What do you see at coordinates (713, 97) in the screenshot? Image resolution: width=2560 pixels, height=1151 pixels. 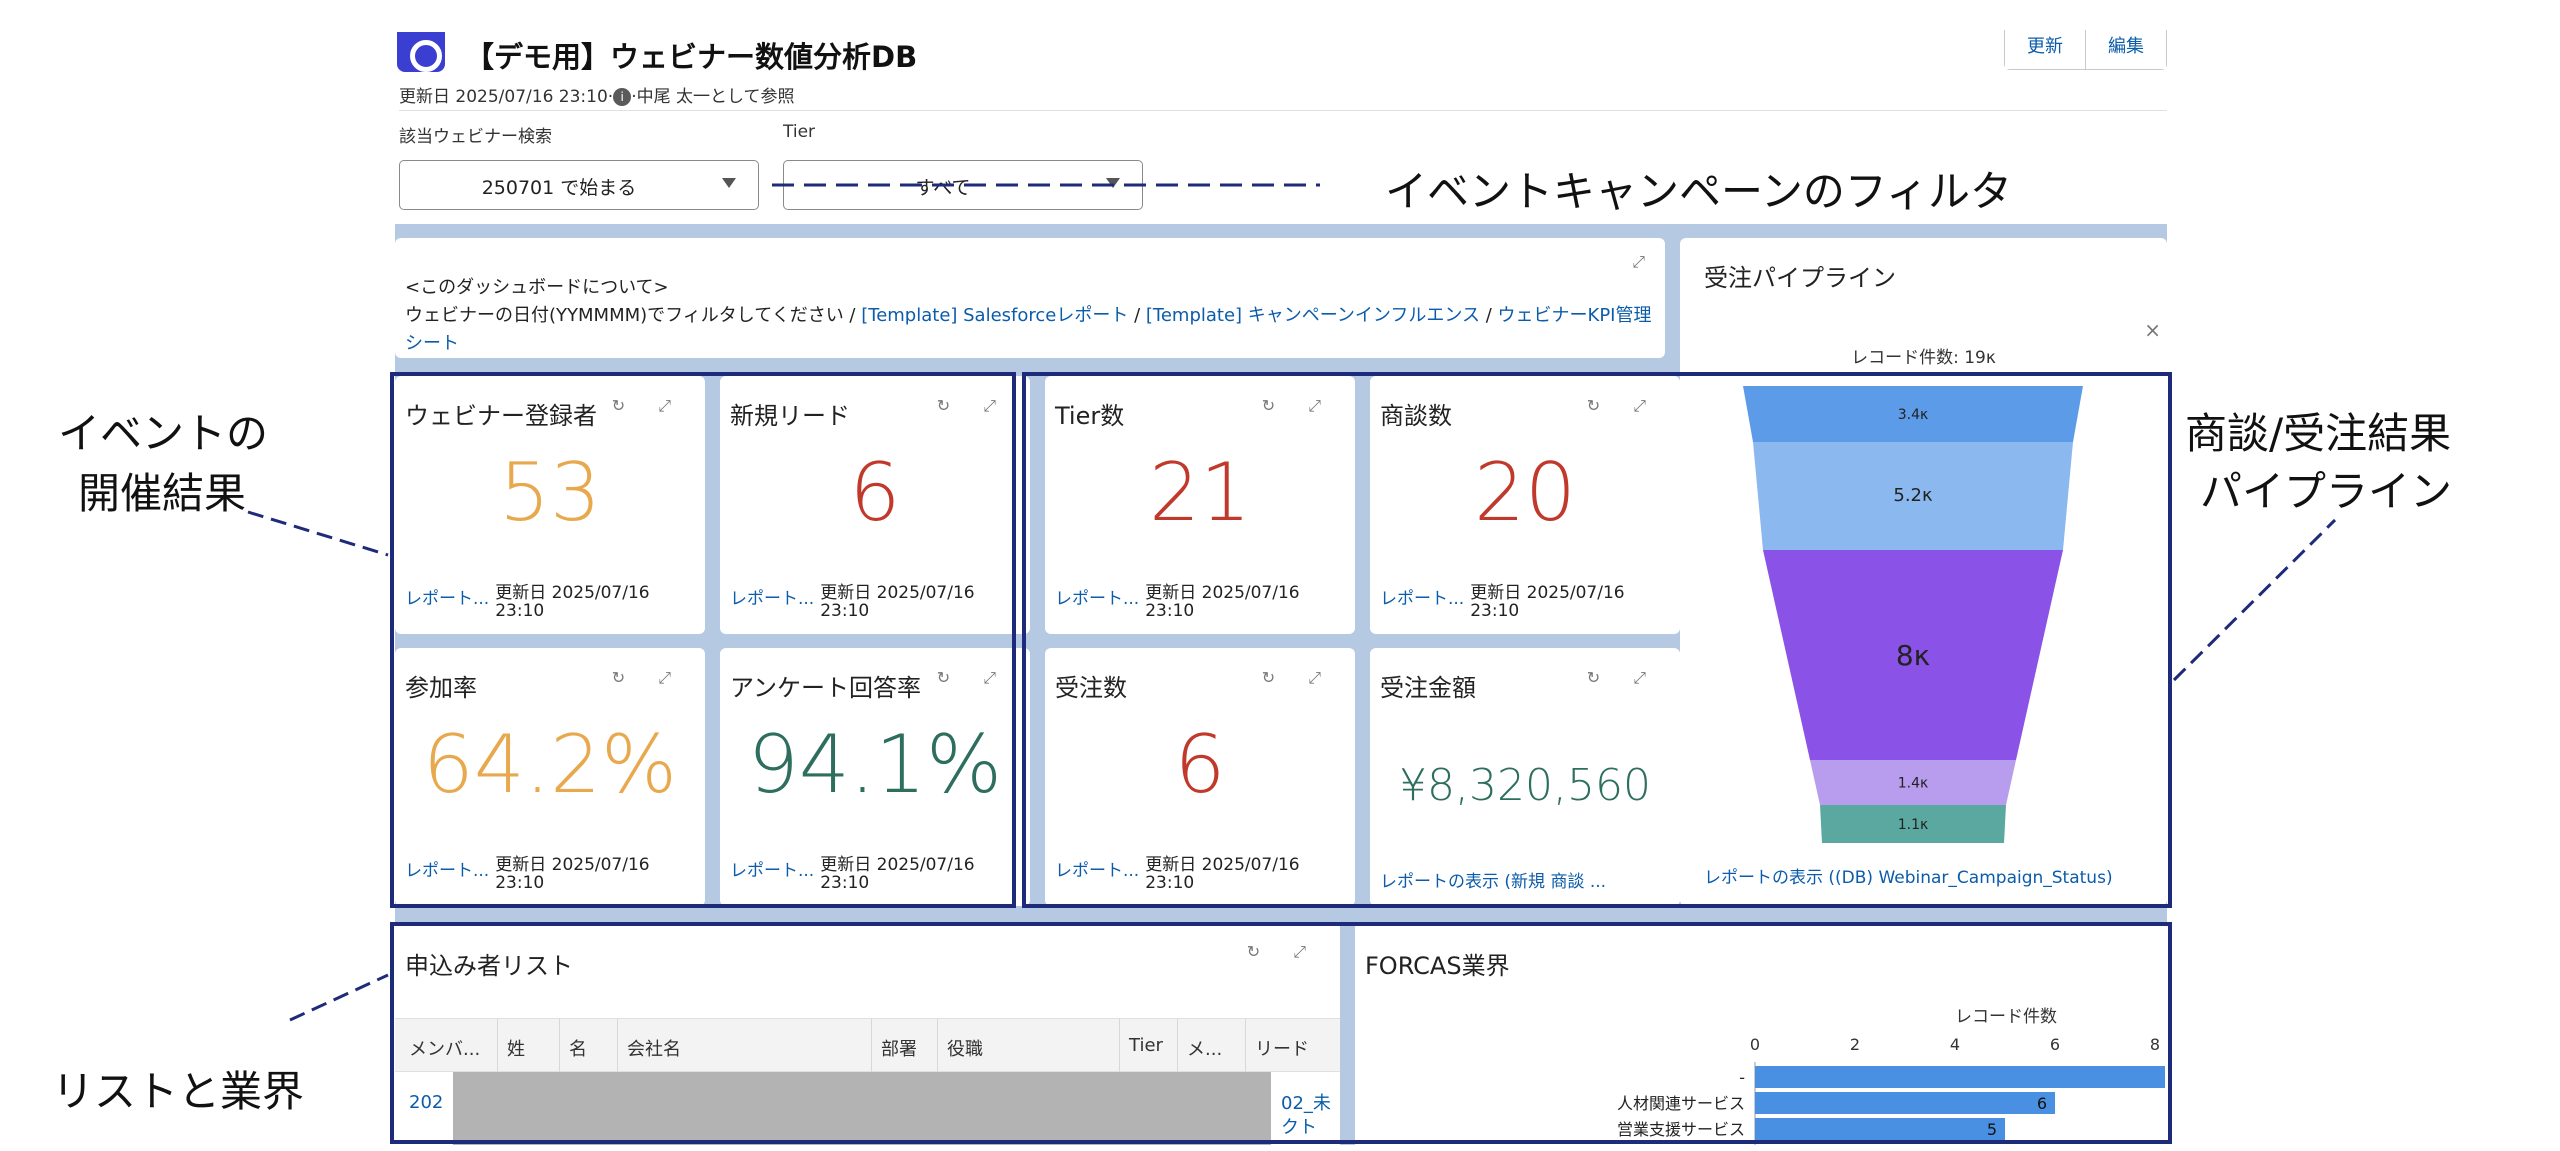 I see `viewer-text: ·中尾 太一として参照` at bounding box center [713, 97].